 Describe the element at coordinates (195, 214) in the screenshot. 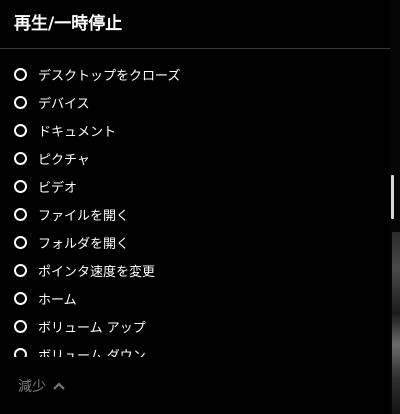

I see `option-item: ファイルを開く` at that location.